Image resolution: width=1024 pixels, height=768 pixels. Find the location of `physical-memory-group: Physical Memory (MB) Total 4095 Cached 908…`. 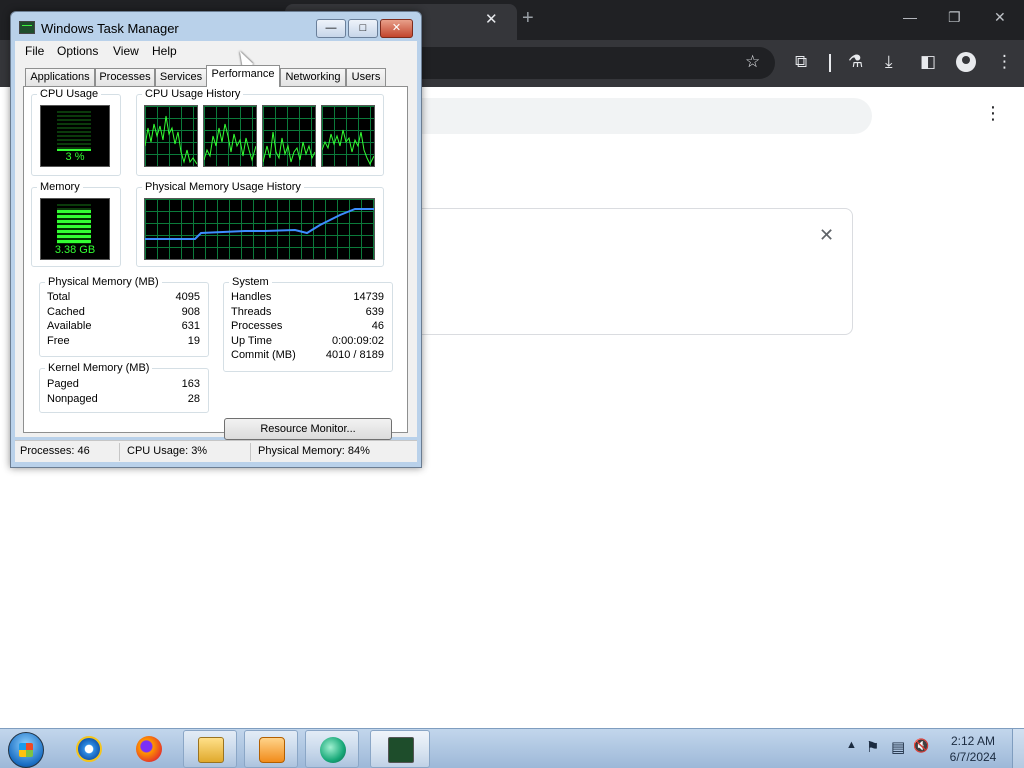

physical-memory-group: Physical Memory (MB) Total 4095 Cached 908… is located at coordinates (124, 316).